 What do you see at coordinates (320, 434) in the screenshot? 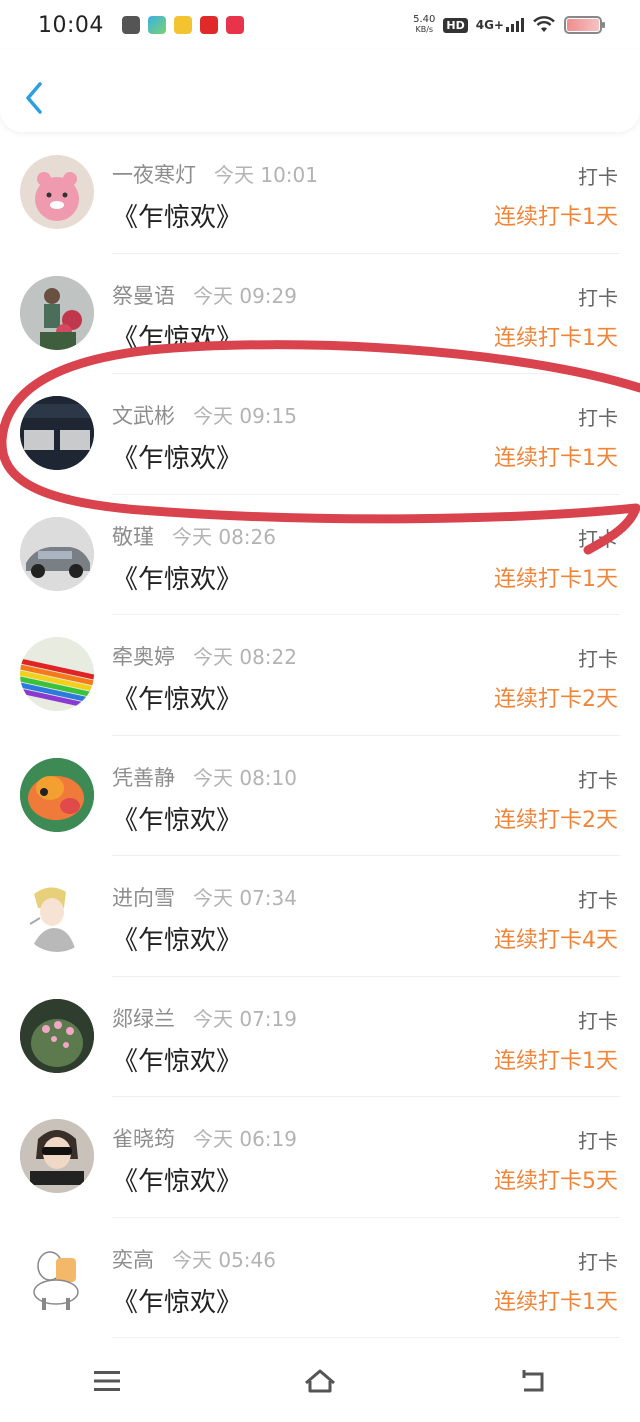
I see `list-item: 文武彬 今天 09:15 《乍惊欢》 打卡 连续打卡1天` at bounding box center [320, 434].